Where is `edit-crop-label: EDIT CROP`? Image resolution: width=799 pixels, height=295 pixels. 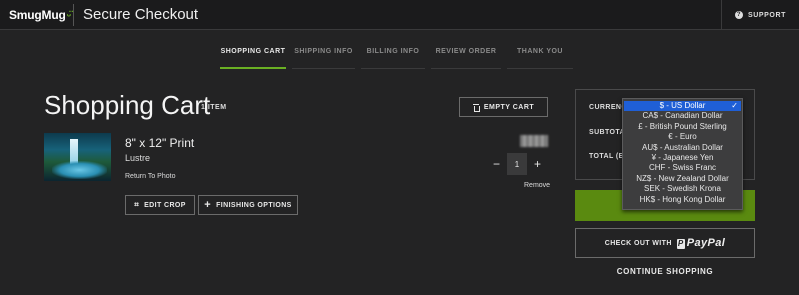
edit-crop-label: EDIT CROP is located at coordinates (165, 205).